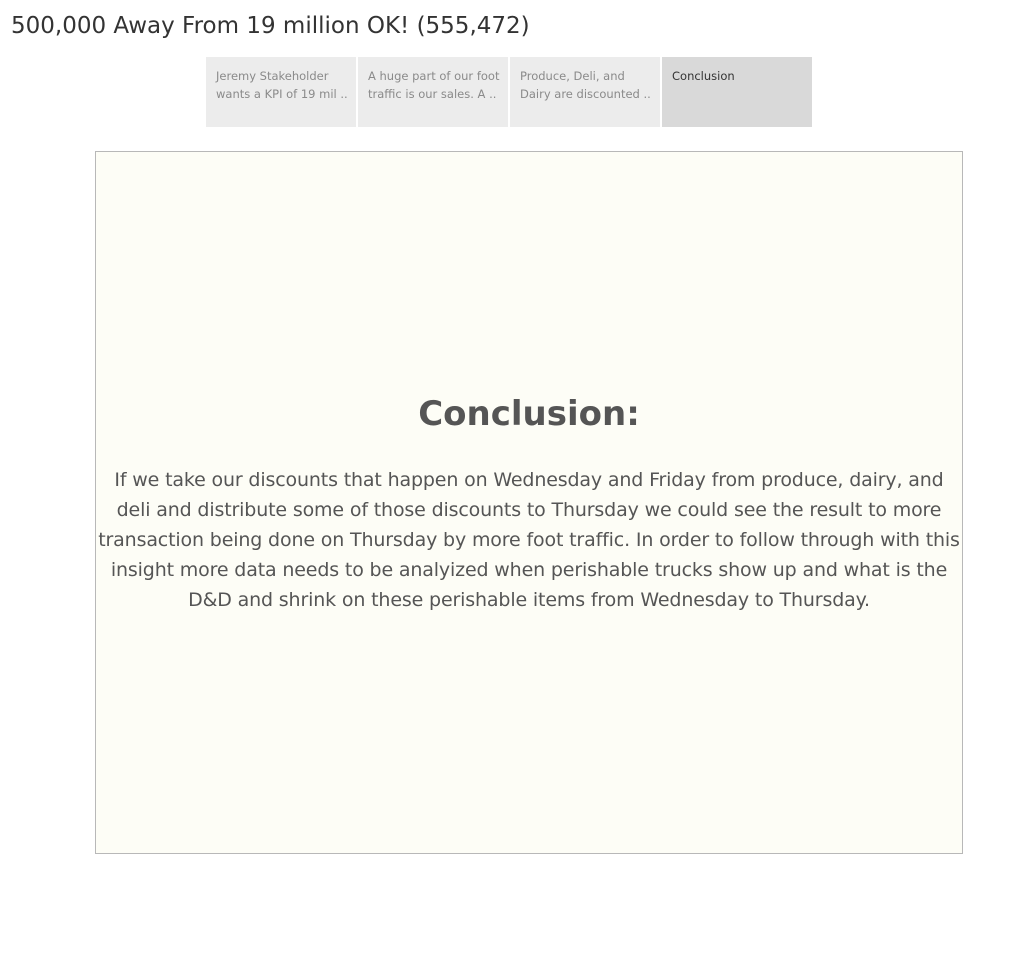 The height and width of the screenshot is (963, 1015). I want to click on story-point-4-active: Conclusion, so click(737, 92).